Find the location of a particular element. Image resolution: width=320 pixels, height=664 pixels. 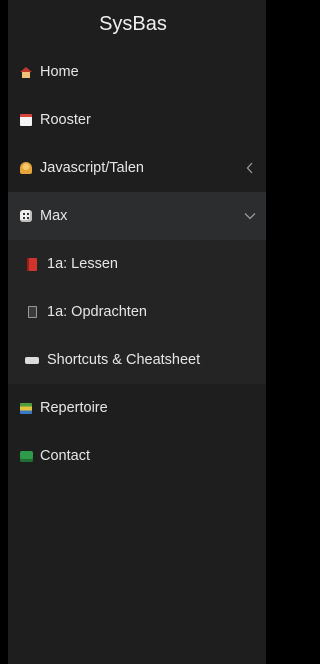

nav-item-repertoire: Repertoire is located at coordinates (137, 408).